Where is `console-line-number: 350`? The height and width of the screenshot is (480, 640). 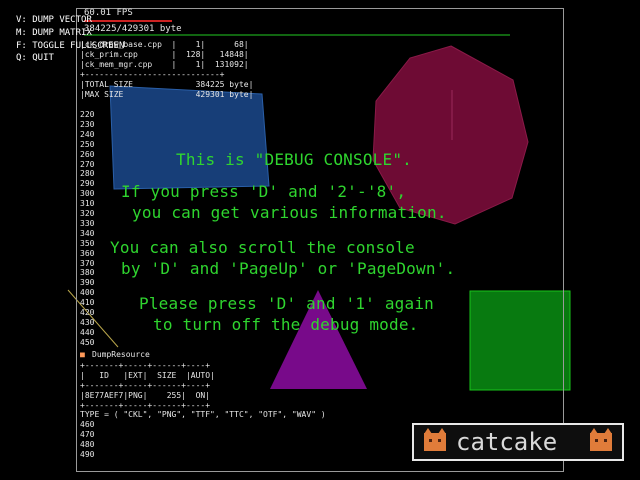 console-line-number: 350 is located at coordinates (87, 243).